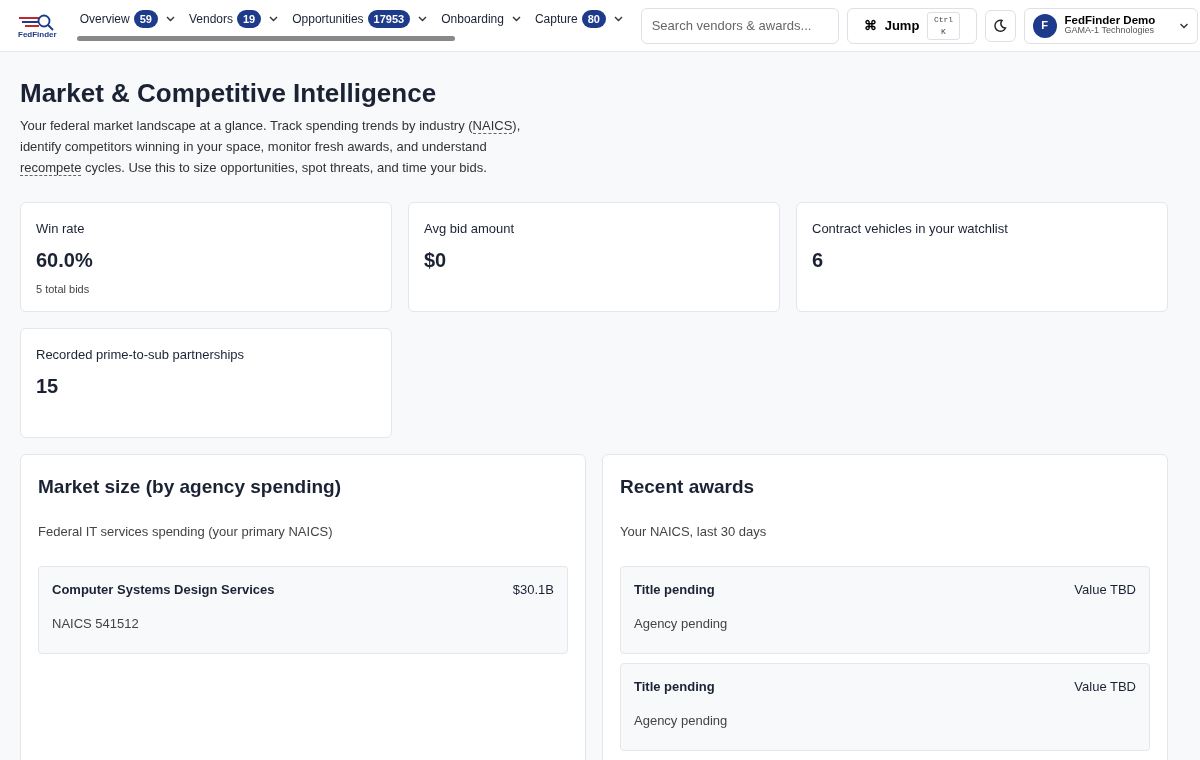 The height and width of the screenshot is (760, 1200). What do you see at coordinates (51, 168) in the screenshot?
I see `term-link: recompete` at bounding box center [51, 168].